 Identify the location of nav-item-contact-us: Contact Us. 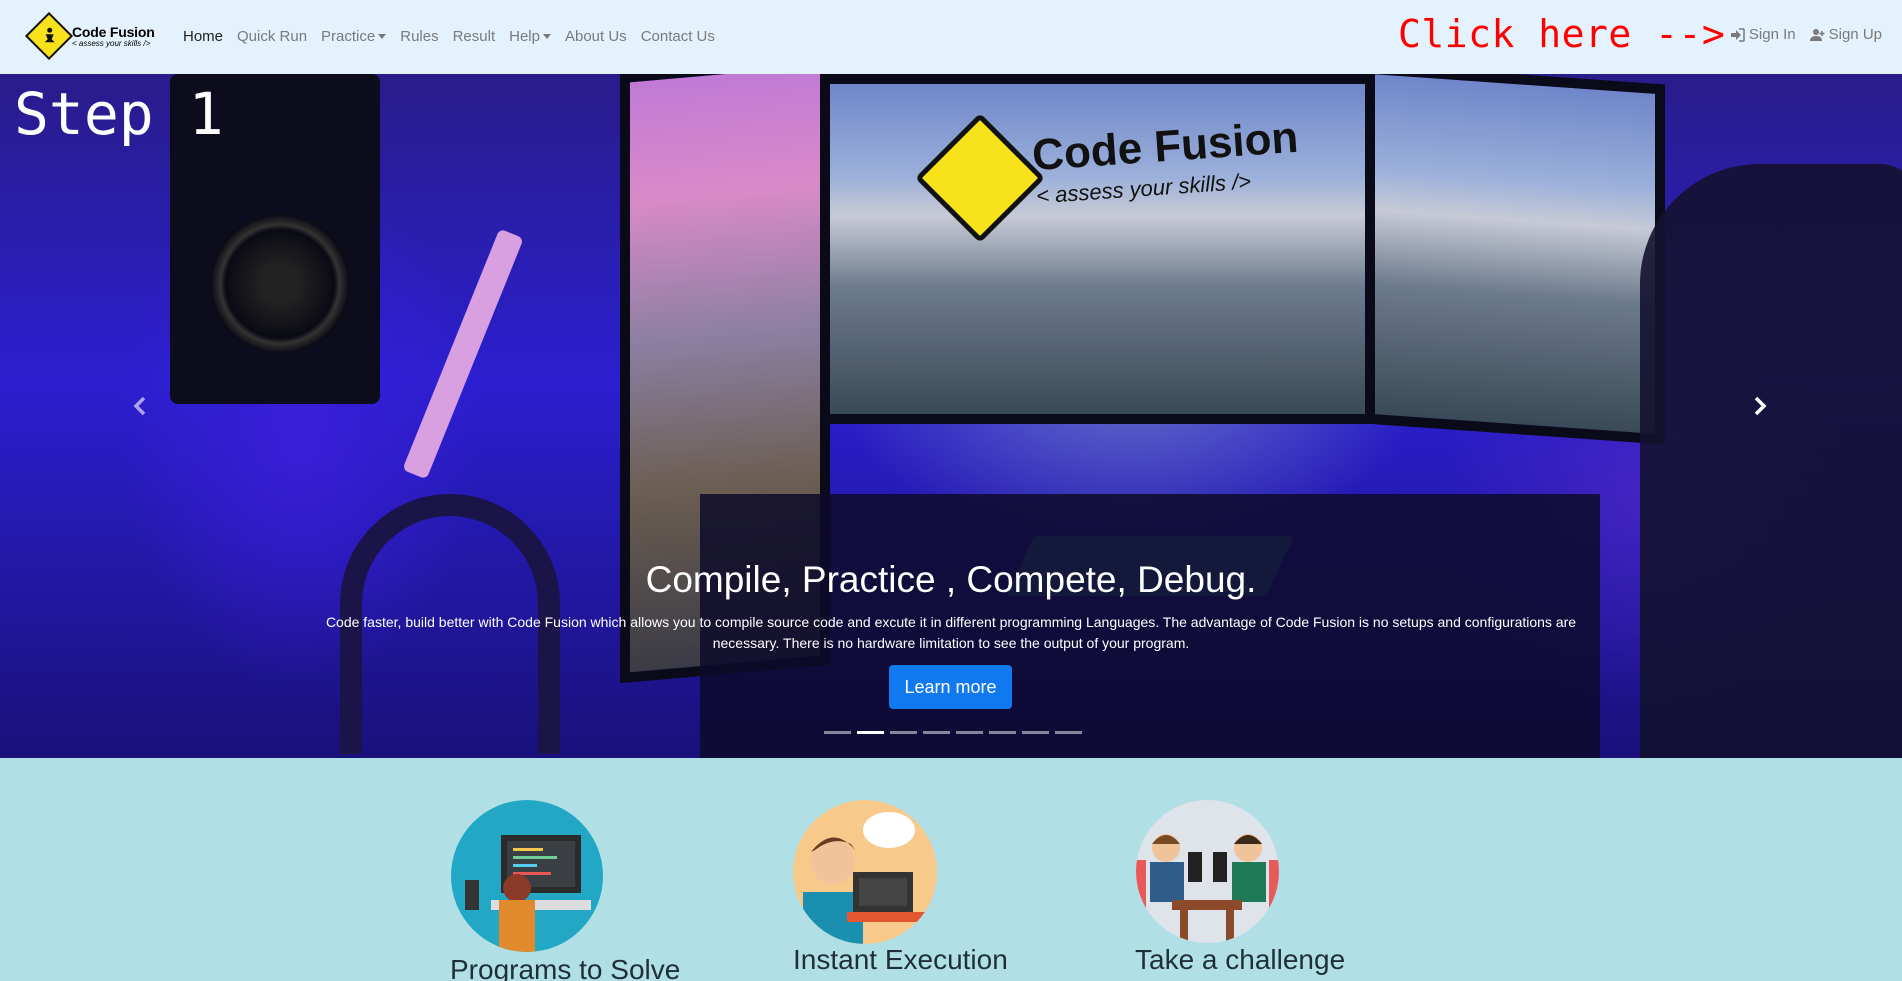
(678, 36).